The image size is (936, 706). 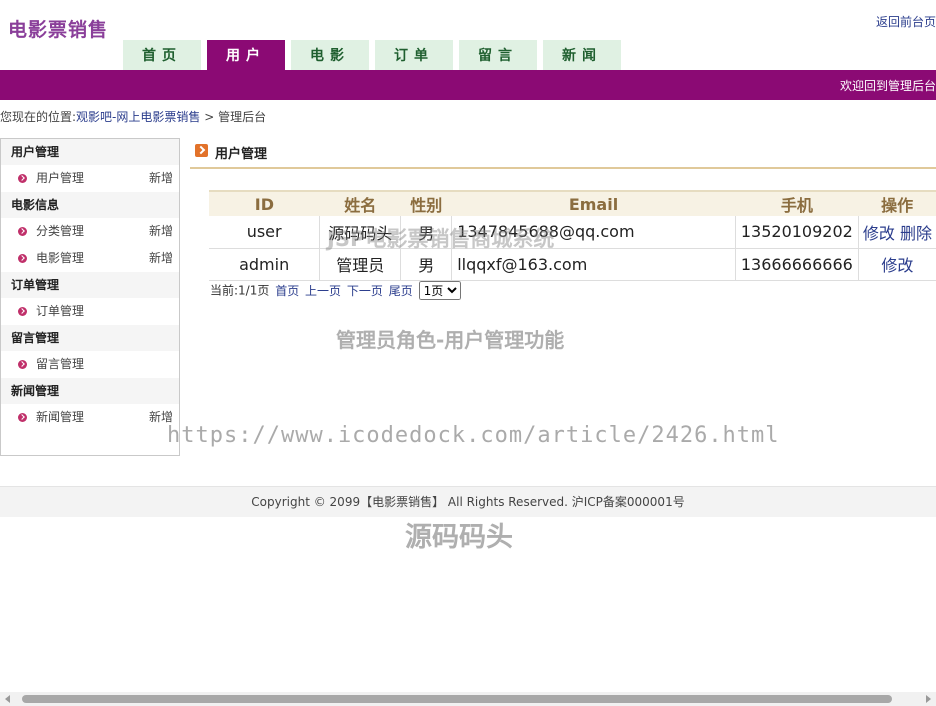 I want to click on tab-movies: 电影, so click(x=330, y=55).